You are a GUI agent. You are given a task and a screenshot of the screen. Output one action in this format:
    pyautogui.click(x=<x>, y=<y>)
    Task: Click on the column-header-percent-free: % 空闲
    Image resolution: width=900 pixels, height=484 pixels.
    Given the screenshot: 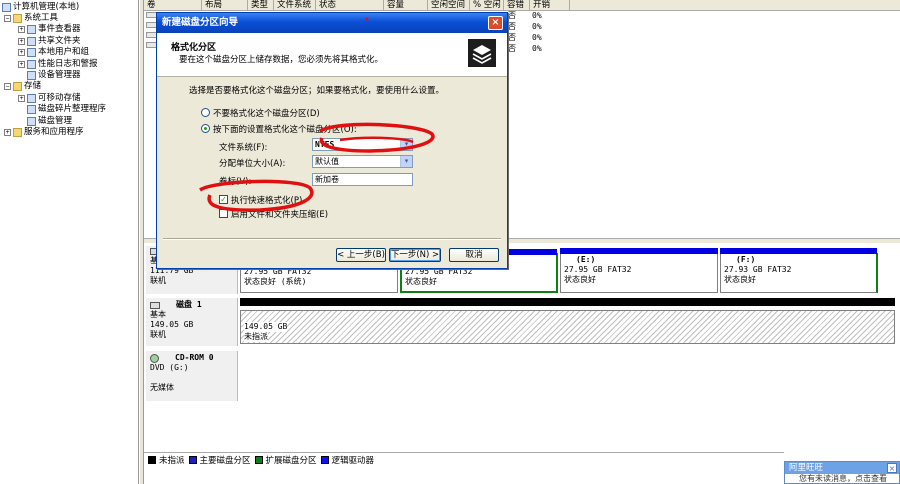 What is the action you would take?
    pyautogui.click(x=487, y=5)
    